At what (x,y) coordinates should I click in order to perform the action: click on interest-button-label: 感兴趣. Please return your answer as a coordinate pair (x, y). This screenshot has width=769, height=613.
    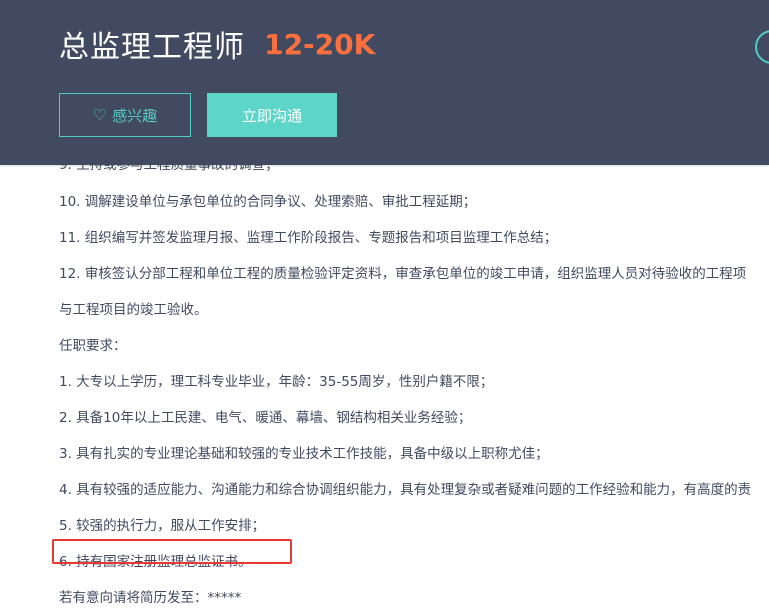
    Looking at the image, I should click on (135, 115).